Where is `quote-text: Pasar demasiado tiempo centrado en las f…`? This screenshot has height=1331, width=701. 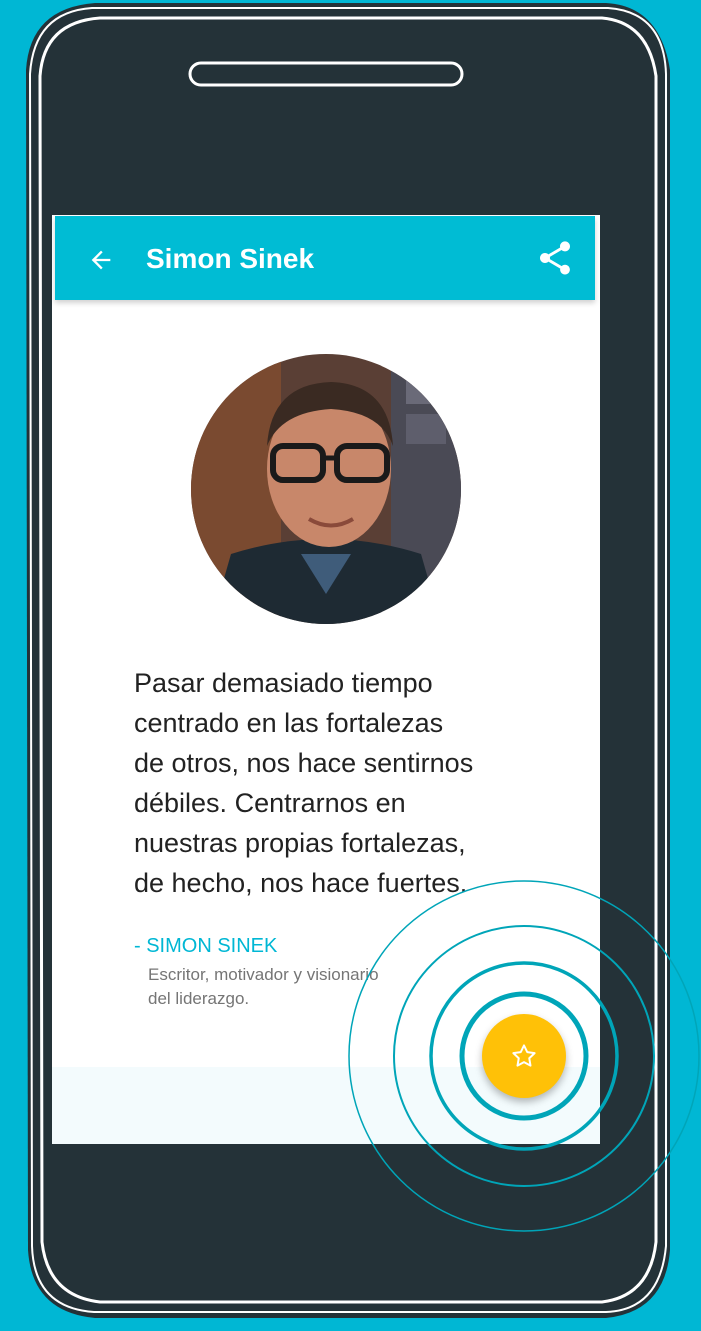
quote-text: Pasar demasiado tiempo centrado en las f… is located at coordinates (354, 783).